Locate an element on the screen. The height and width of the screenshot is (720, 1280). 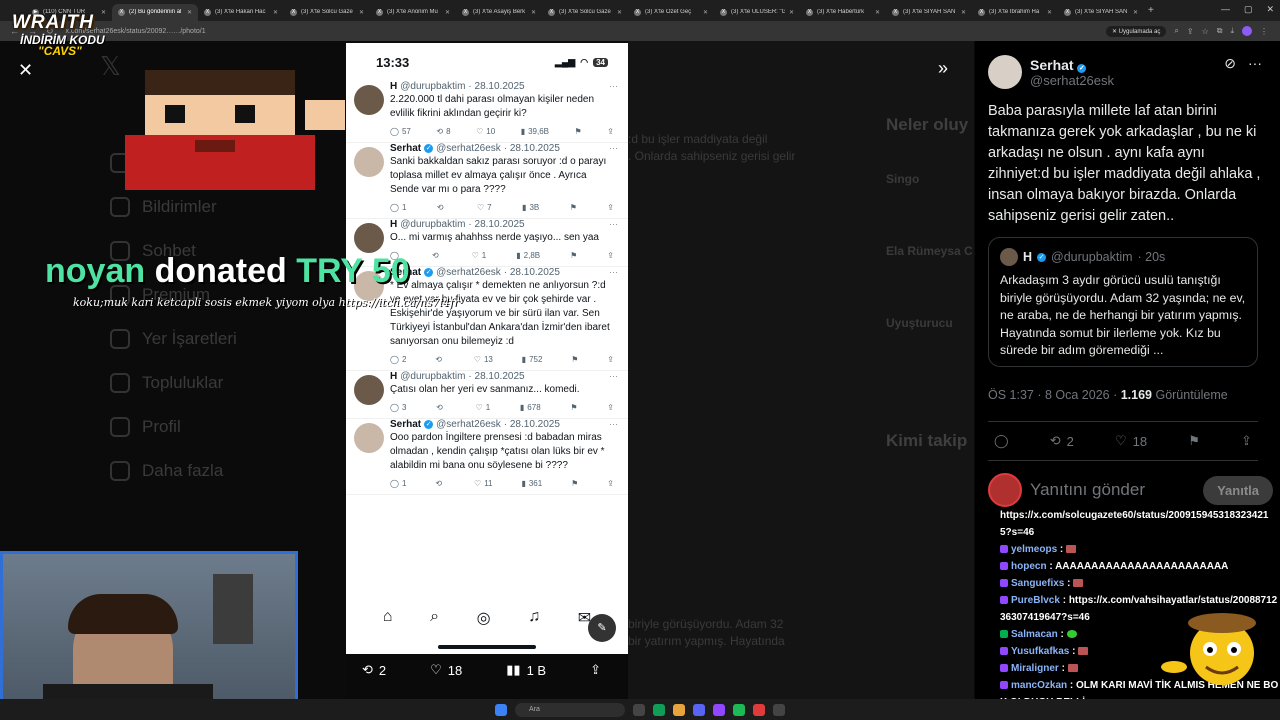
obs-icon is located at coordinates (759, 709).